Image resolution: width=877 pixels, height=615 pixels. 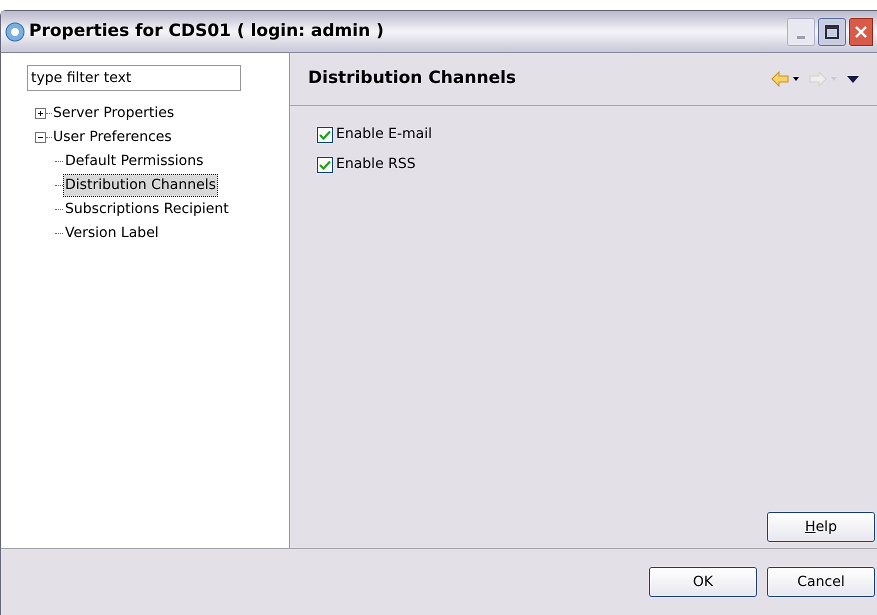 What do you see at coordinates (703, 582) in the screenshot?
I see `ok-button: OK` at bounding box center [703, 582].